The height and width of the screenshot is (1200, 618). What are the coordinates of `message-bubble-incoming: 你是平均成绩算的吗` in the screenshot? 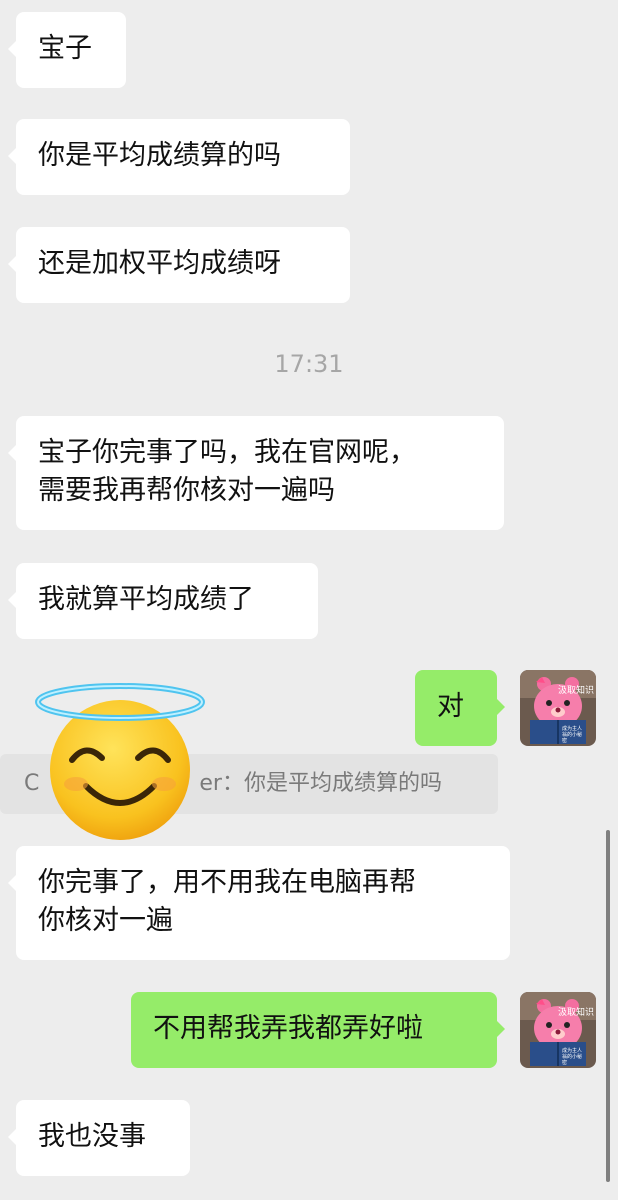 It's located at (179, 157).